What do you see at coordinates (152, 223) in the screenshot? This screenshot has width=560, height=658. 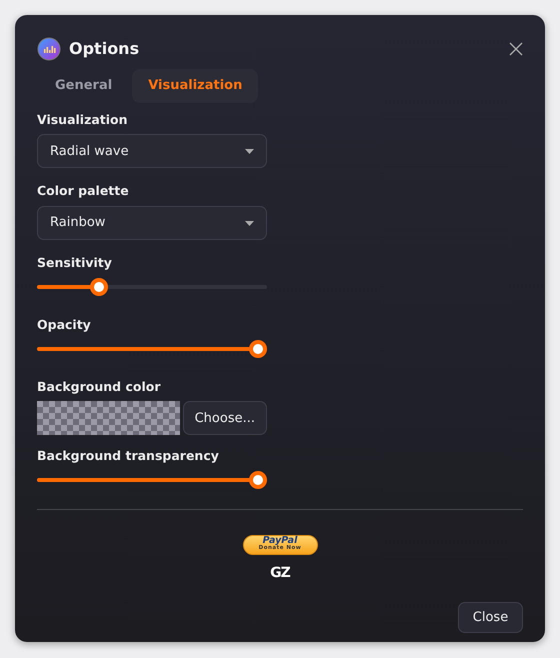 I see `dropdown: Rainbow` at bounding box center [152, 223].